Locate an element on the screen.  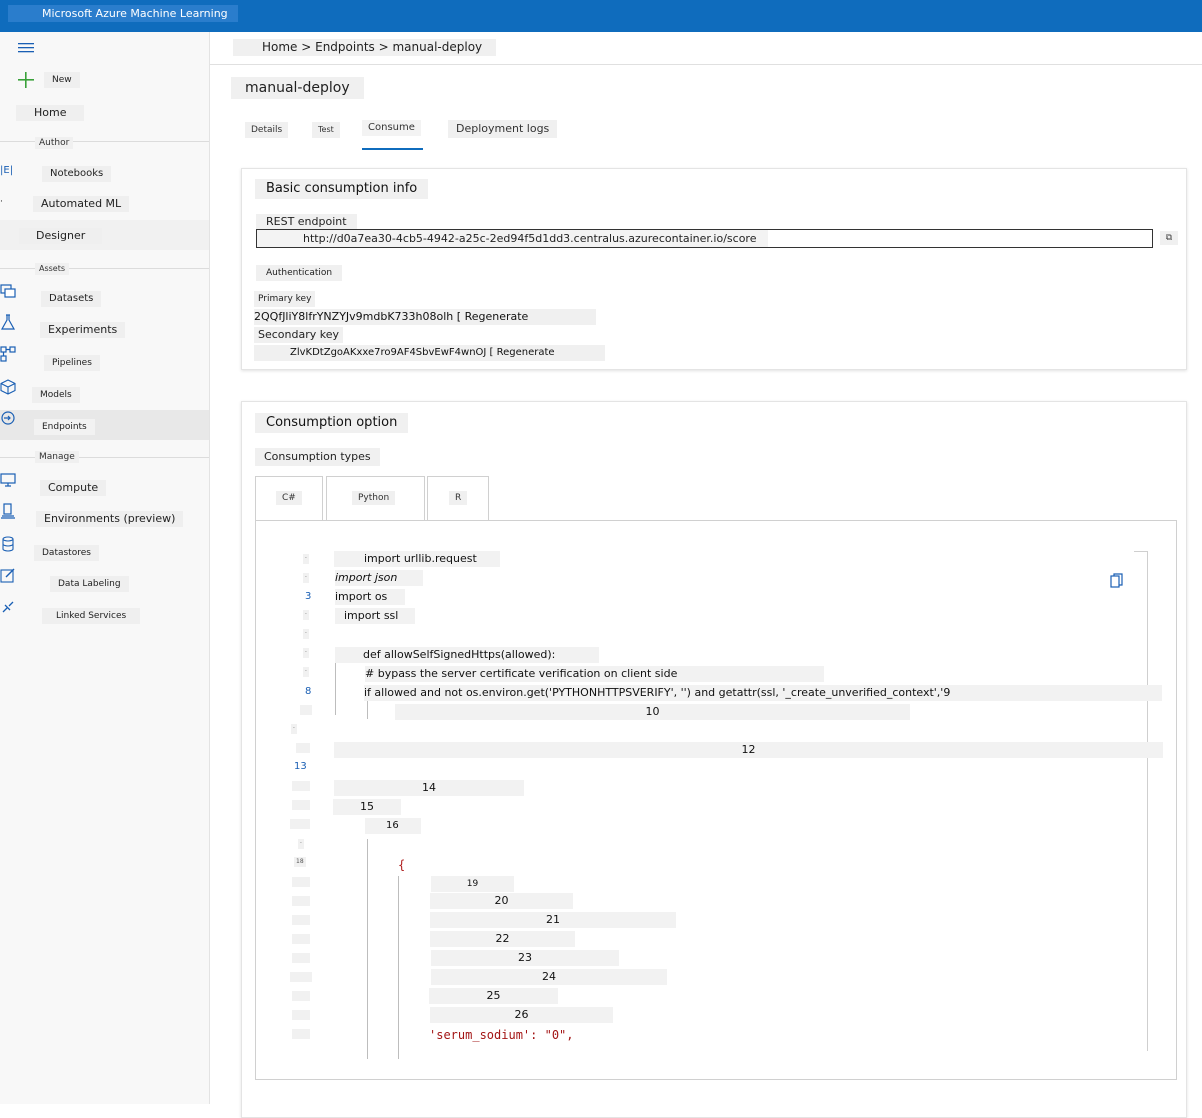
tab-test: Test is located at coordinates (326, 130).